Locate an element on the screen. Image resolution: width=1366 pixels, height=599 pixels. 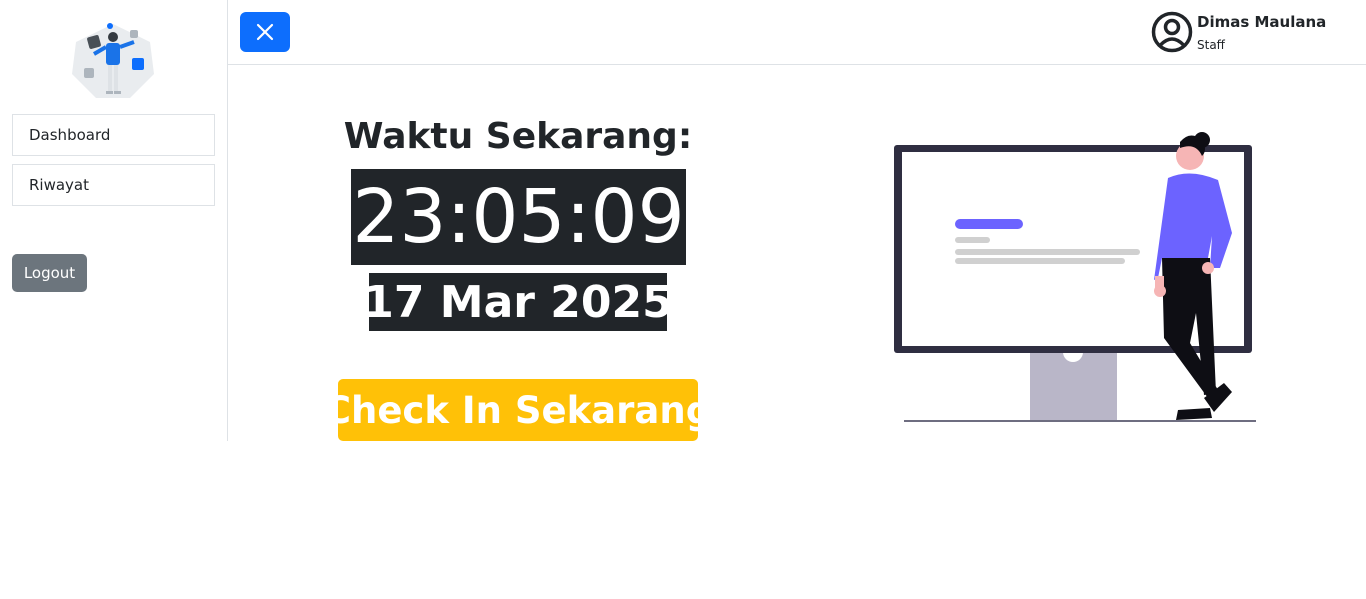
sidebar-item-label: Dashboard is located at coordinates (70, 135).